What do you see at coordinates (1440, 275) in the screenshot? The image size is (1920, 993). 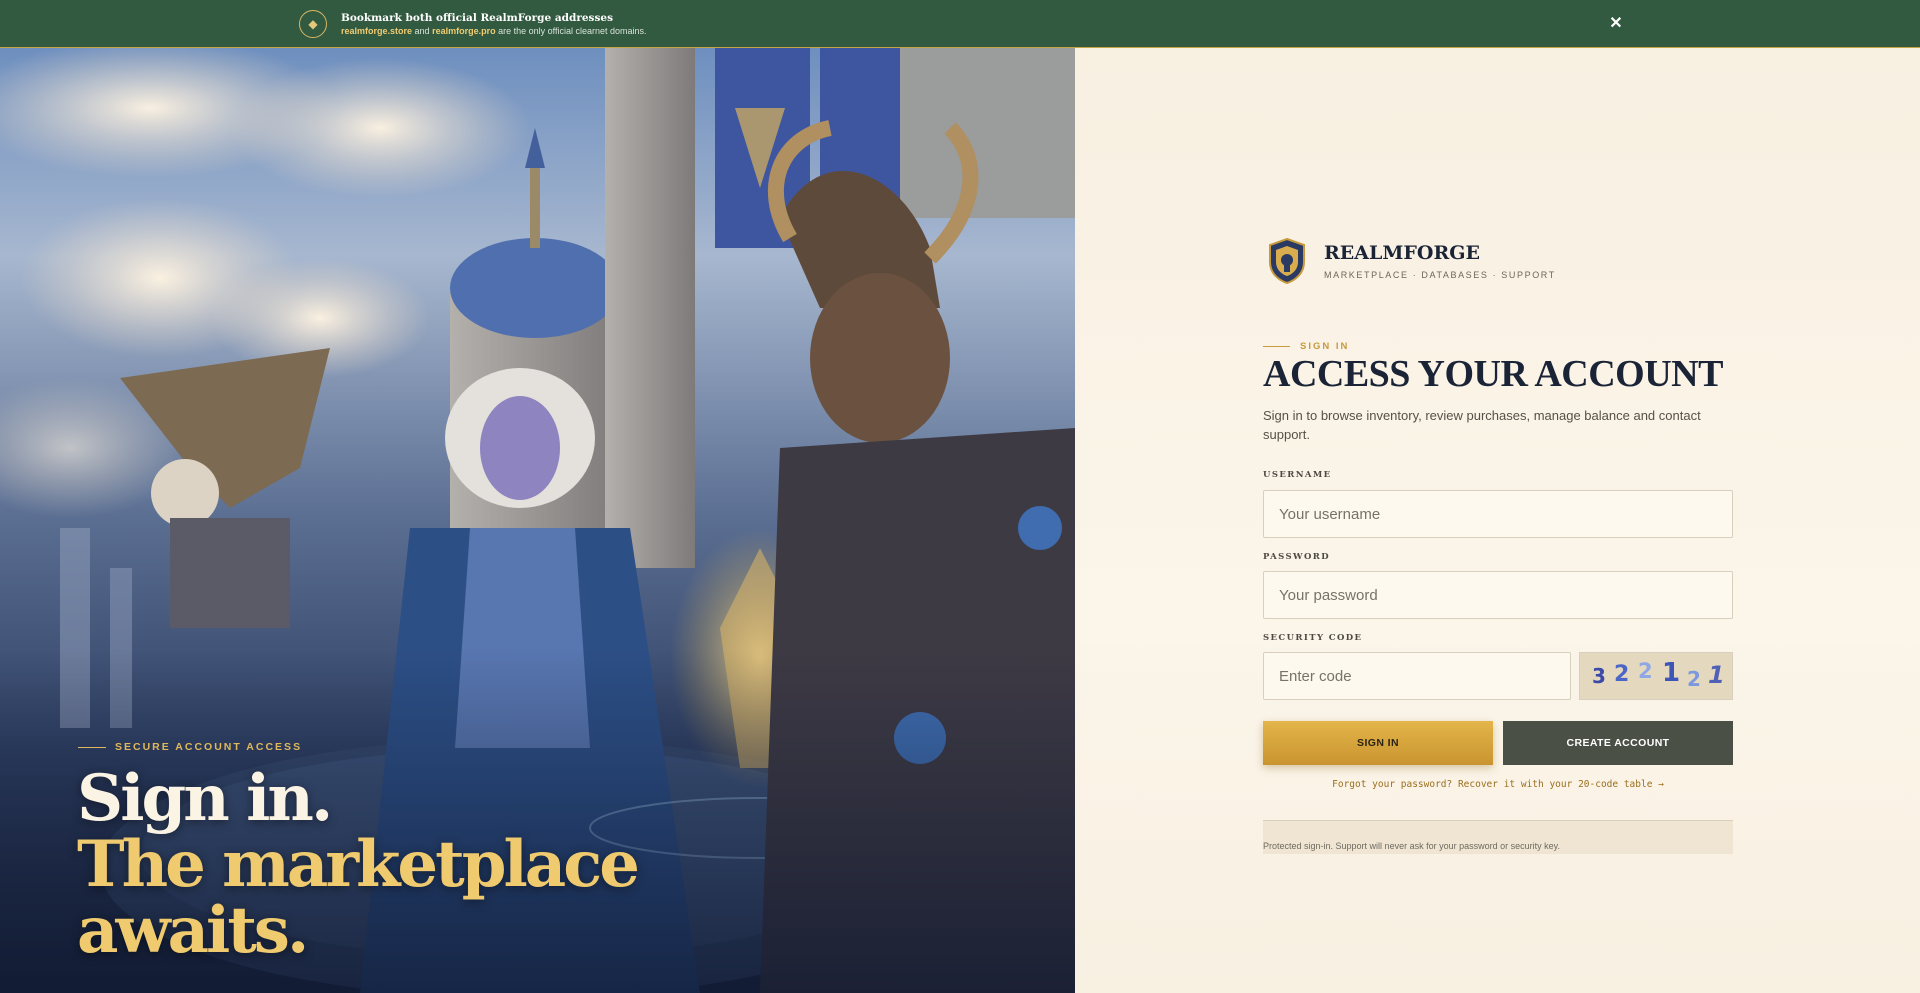 I see `brand-tagline: MARKETPLACE · DATABASES · SUPPORT` at bounding box center [1440, 275].